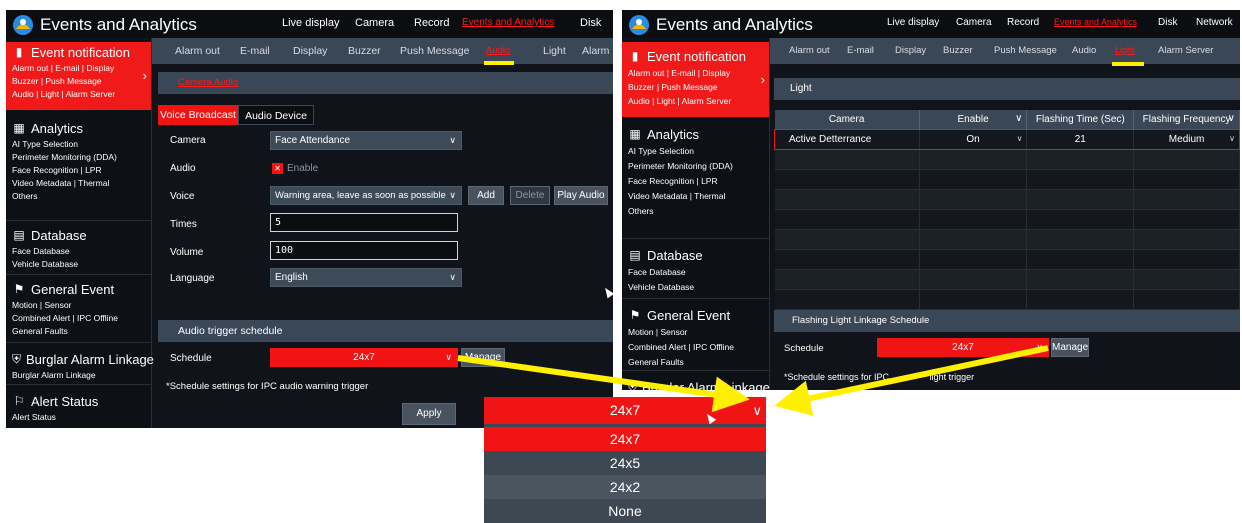 The width and height of the screenshot is (1242, 523). I want to click on add-button: Add, so click(486, 195).